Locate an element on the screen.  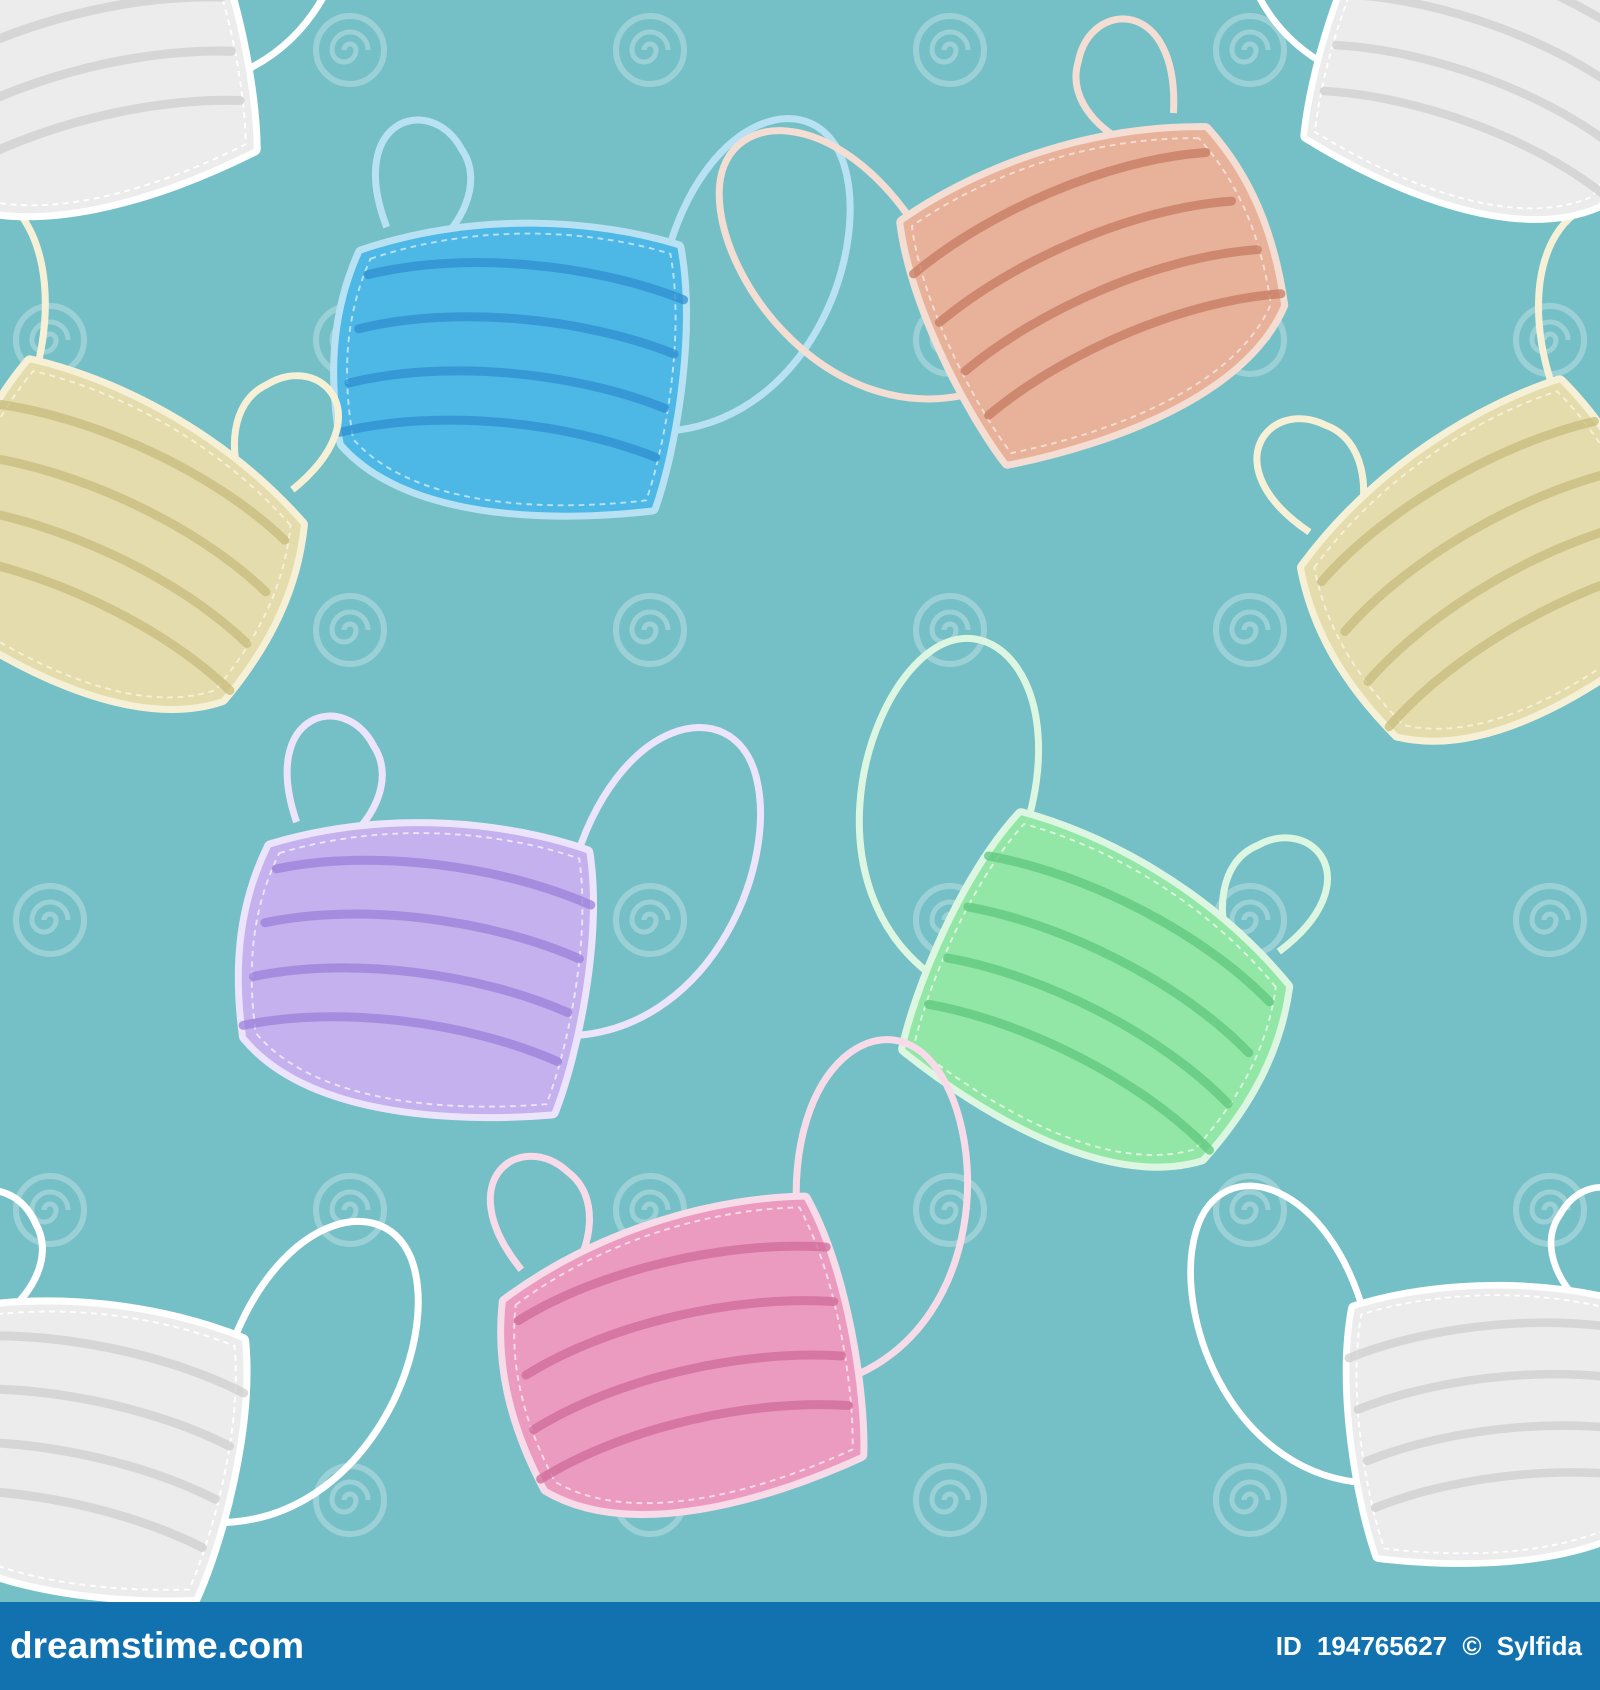
id-label: ID is located at coordinates (1288, 1646).